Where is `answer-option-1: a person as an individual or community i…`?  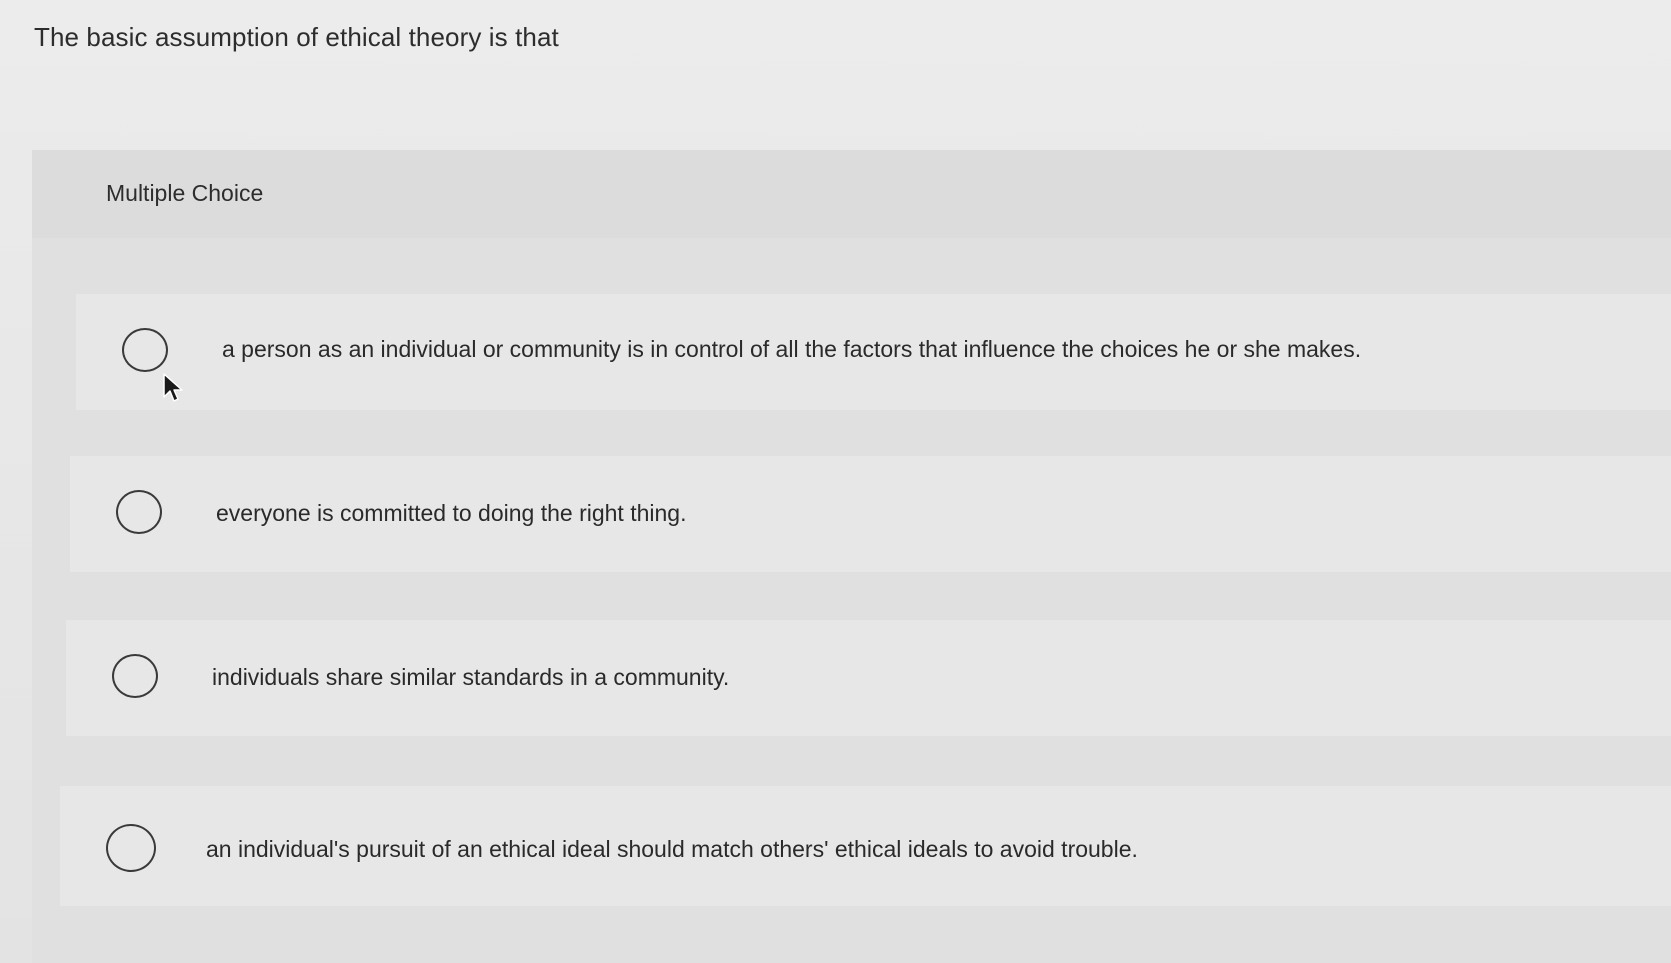 answer-option-1: a person as an individual or community i… is located at coordinates (873, 352).